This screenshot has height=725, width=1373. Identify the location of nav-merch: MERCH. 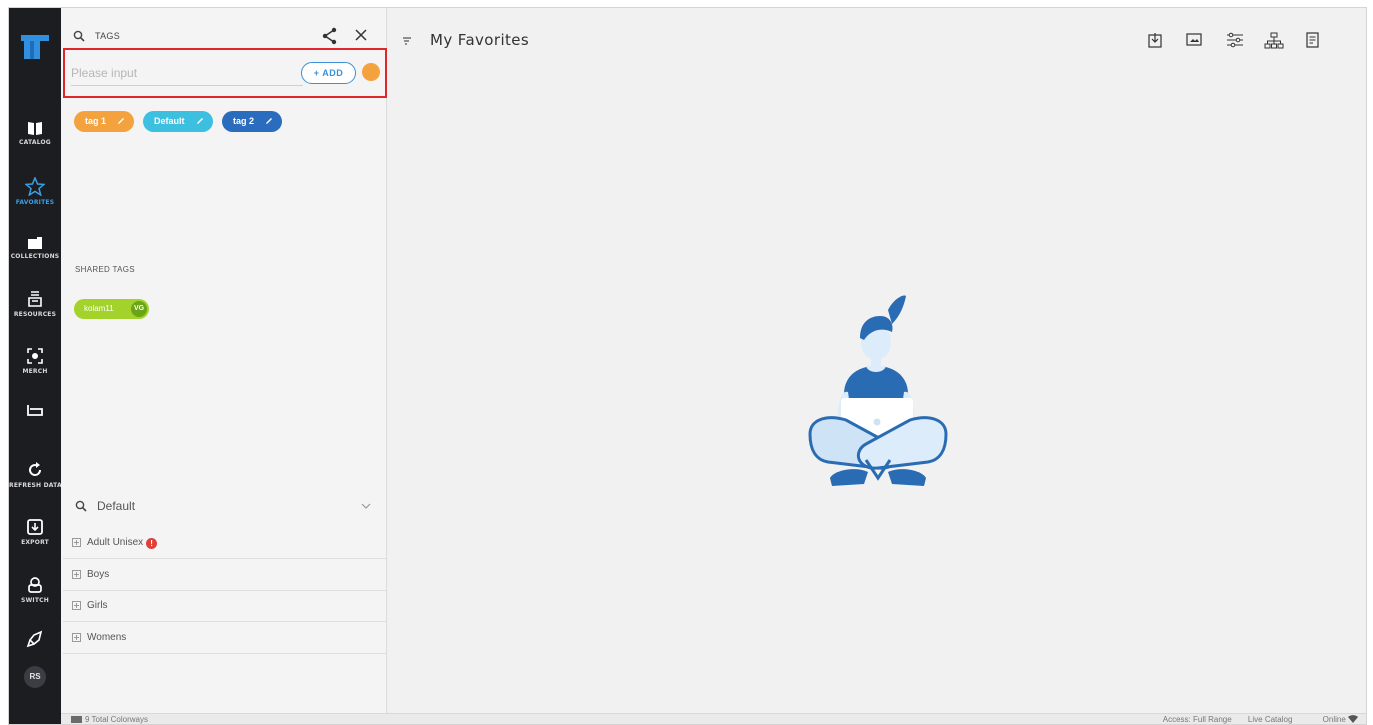
(35, 361).